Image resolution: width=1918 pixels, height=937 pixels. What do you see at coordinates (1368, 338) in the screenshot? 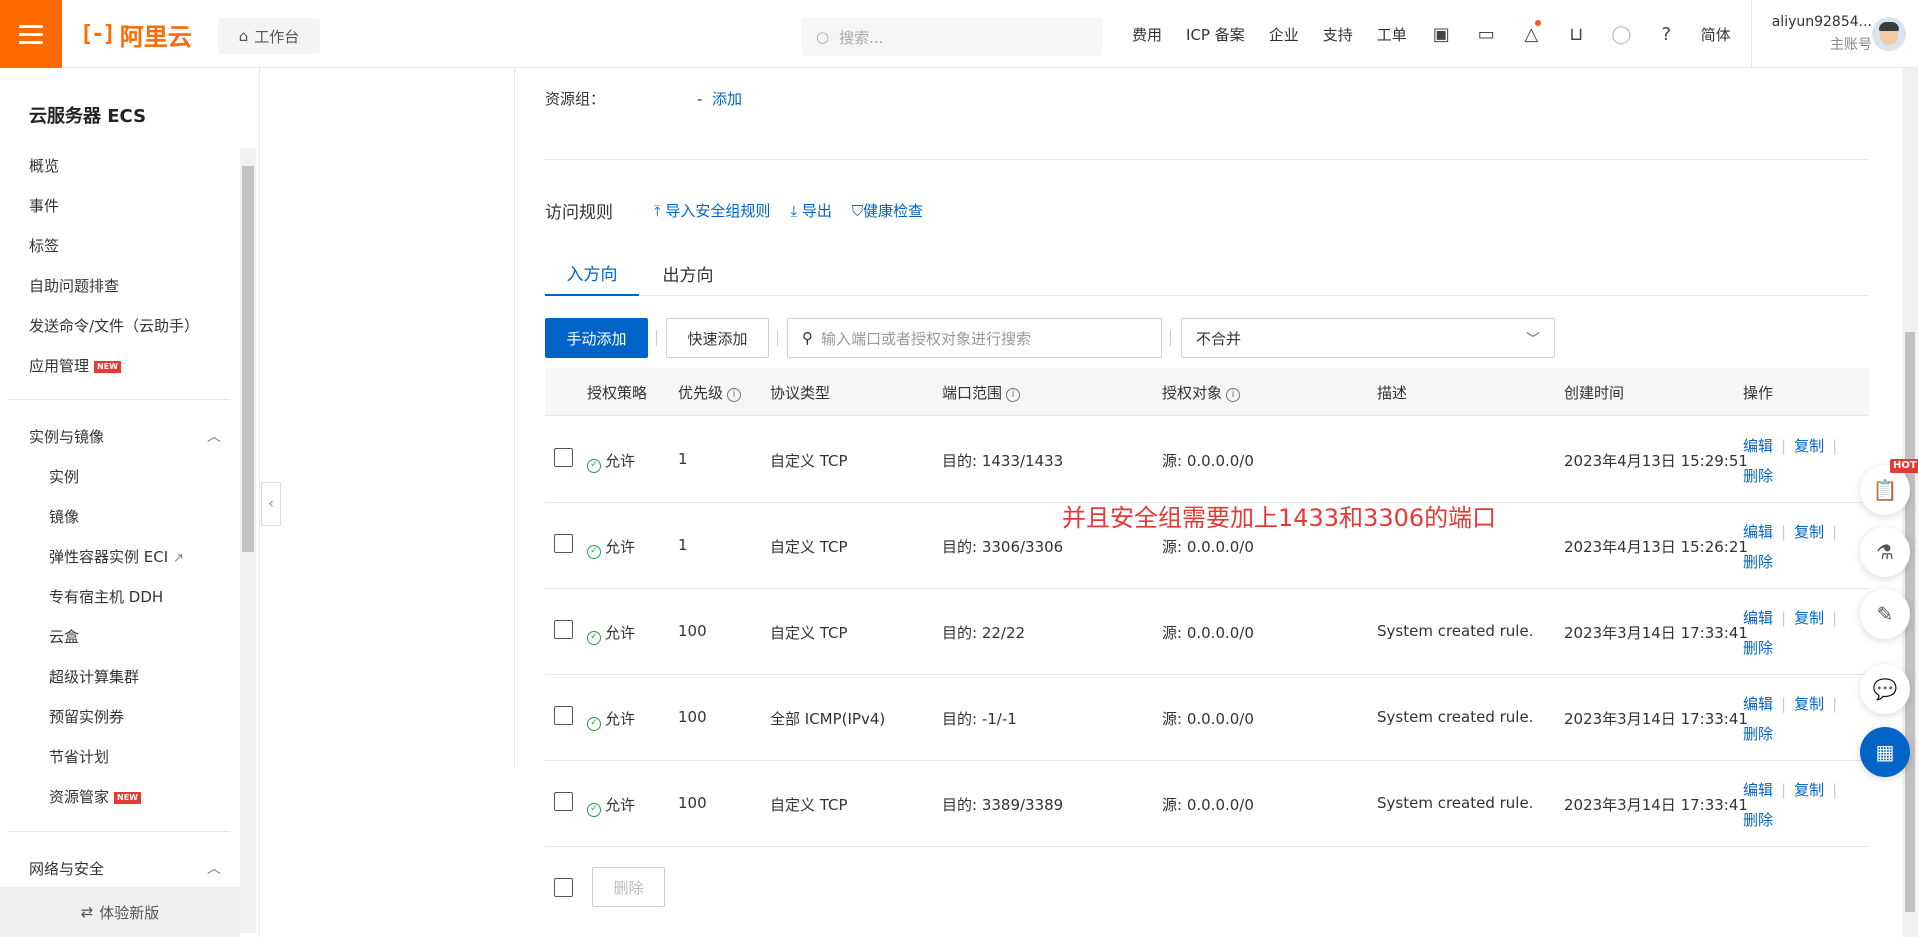
I see `merge-select: 不合并 ﹀` at bounding box center [1368, 338].